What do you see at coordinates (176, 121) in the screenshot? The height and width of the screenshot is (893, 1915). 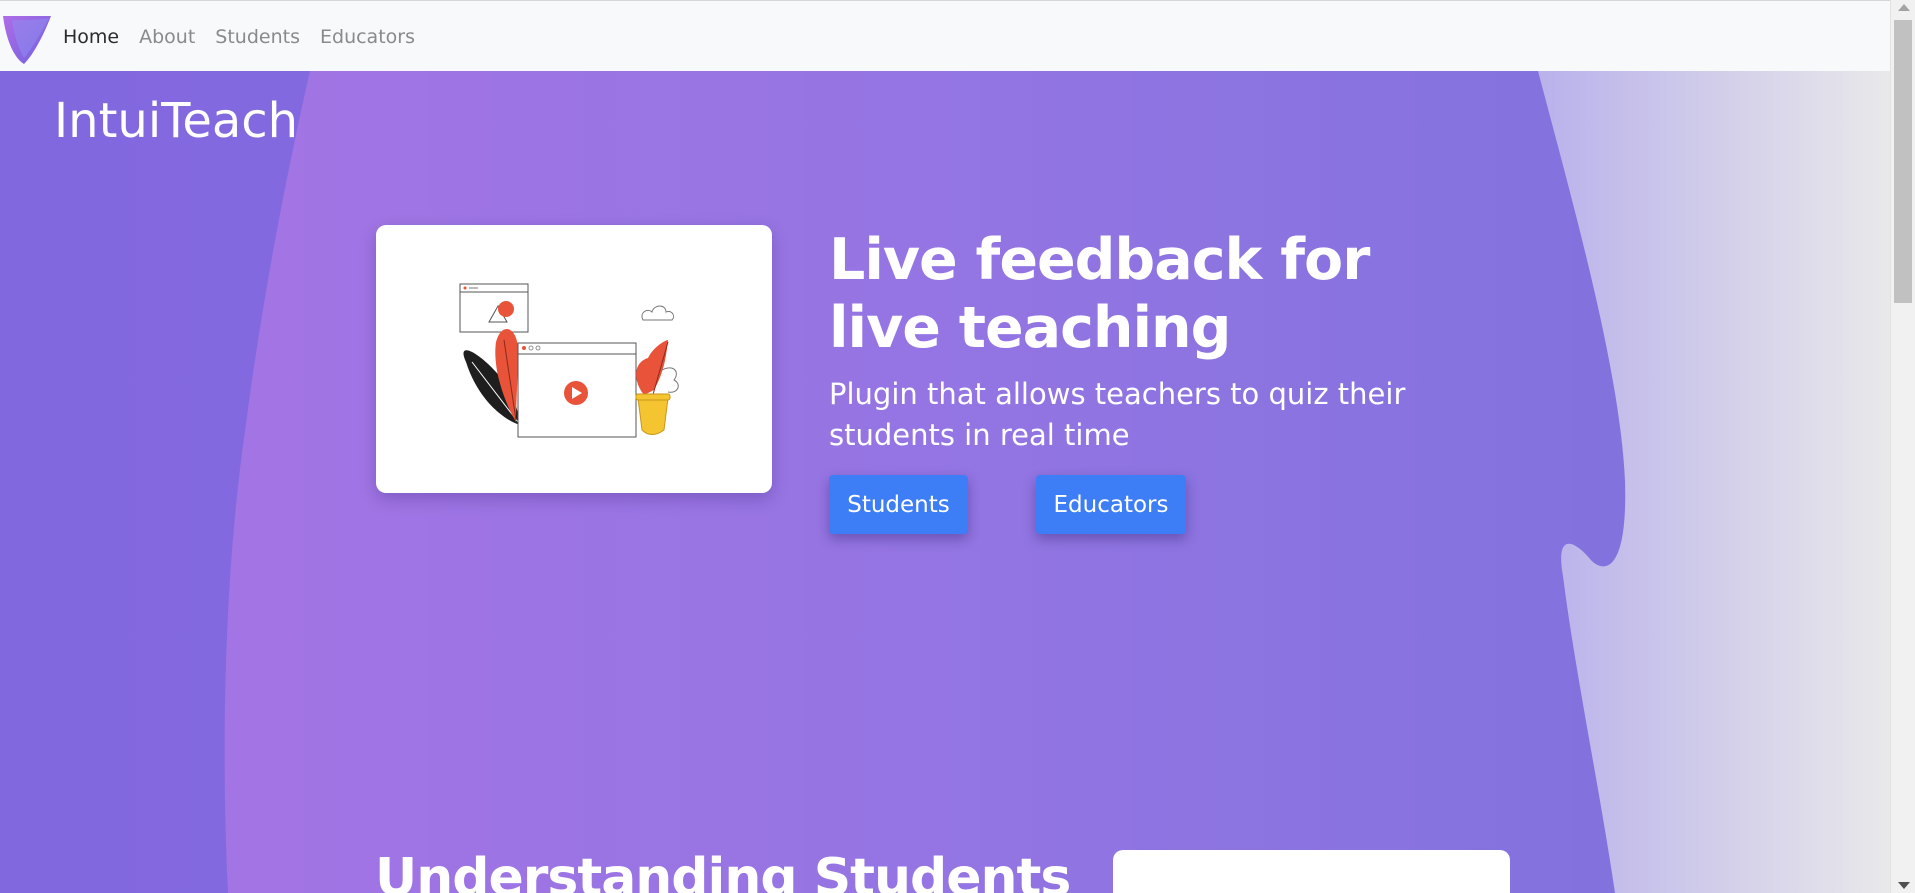 I see `brand-title: IntuiTeach` at bounding box center [176, 121].